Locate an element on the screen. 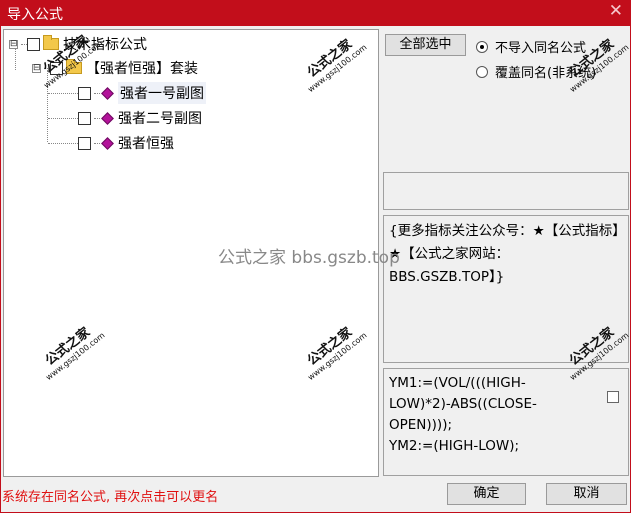 This screenshot has width=631, height=513. code-line: YM1:=(VOL/(((HIGH- is located at coordinates (457, 383).